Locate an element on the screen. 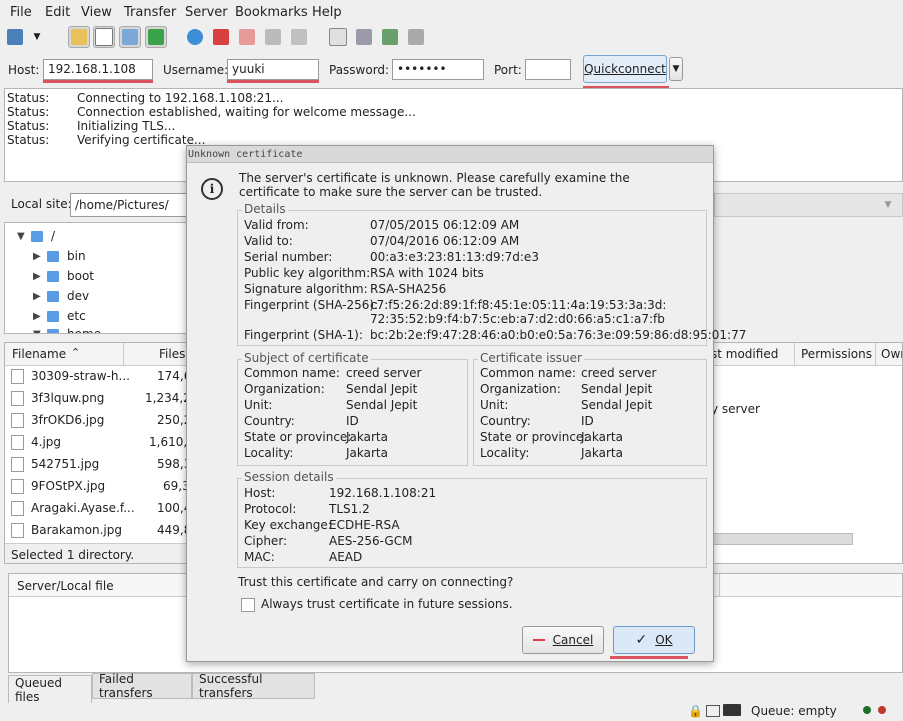  file-row: Aragaki.Ayase.f... 100,4 is located at coordinates (96, 508).